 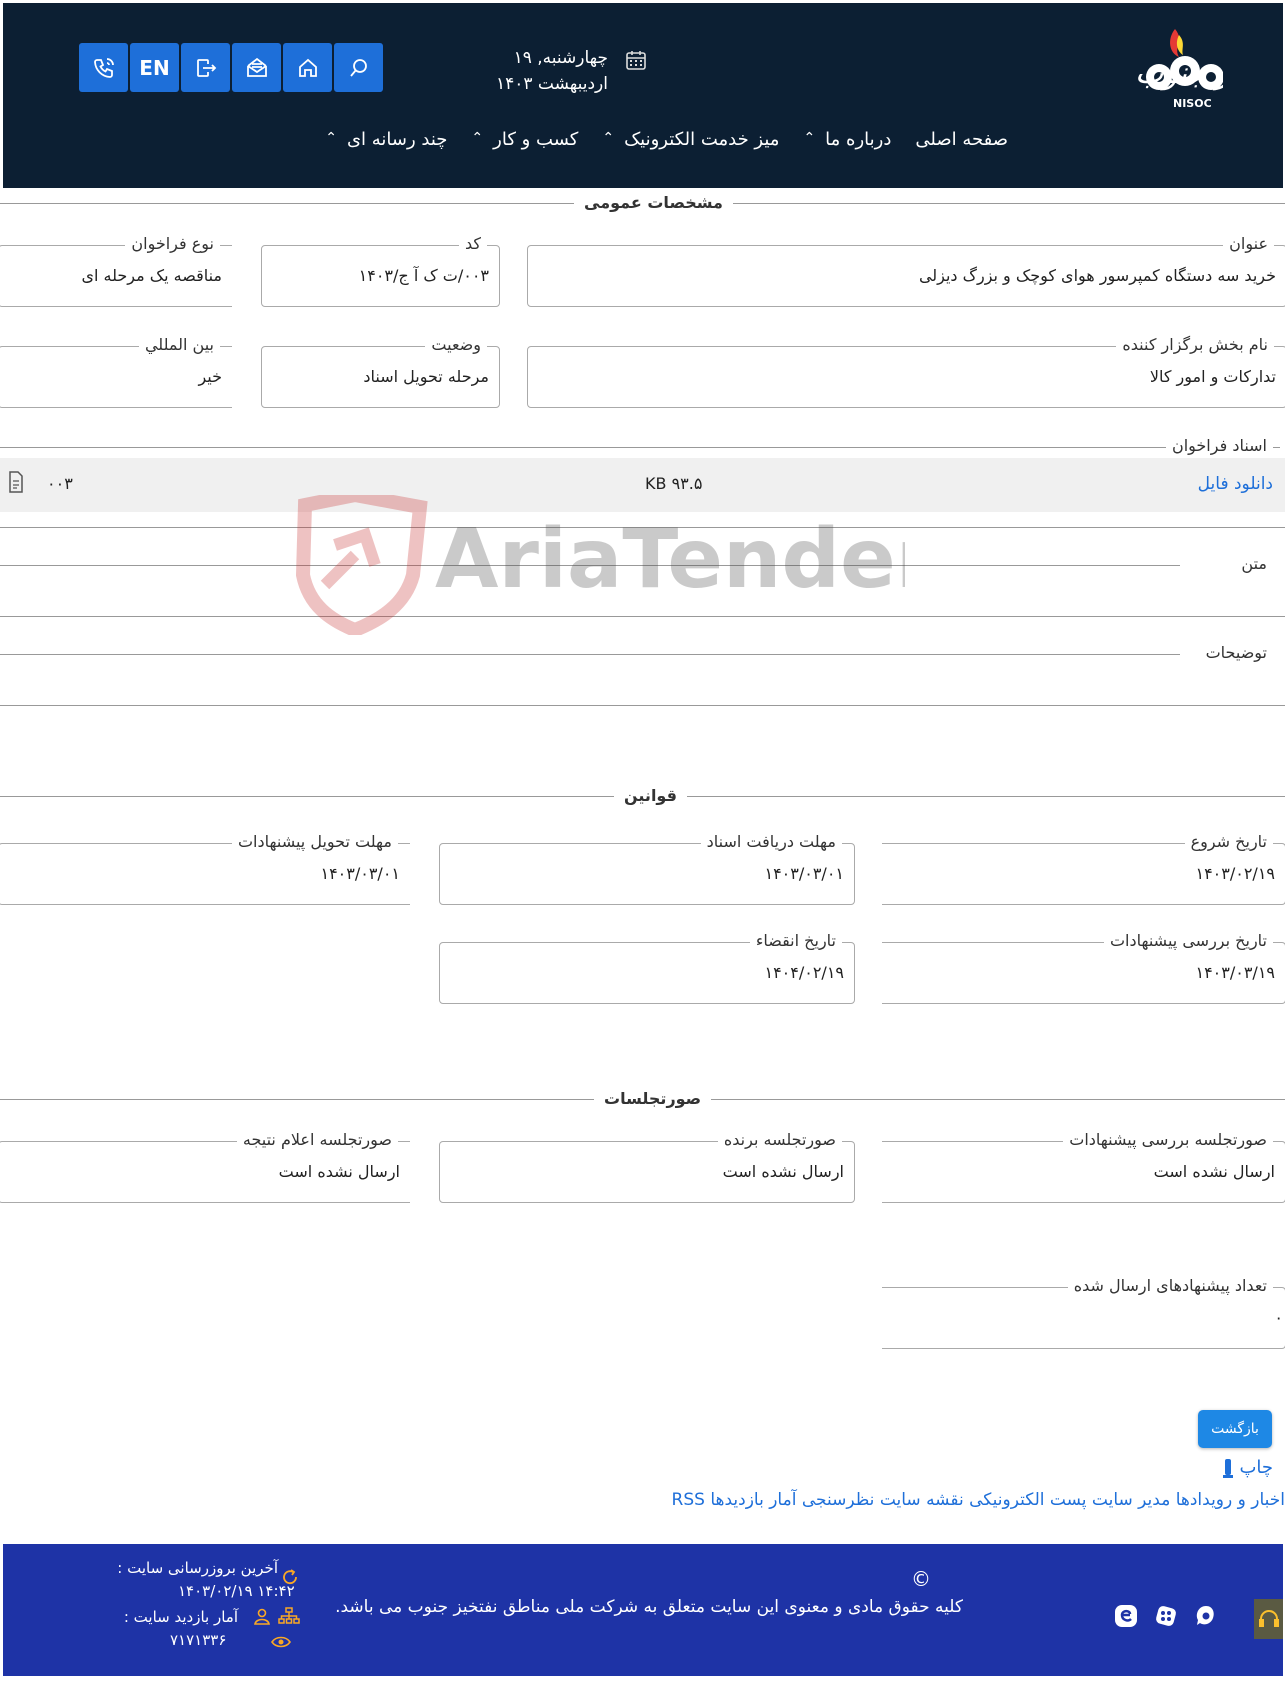 What do you see at coordinates (1254, 563) in the screenshot?
I see `text-label: متن` at bounding box center [1254, 563].